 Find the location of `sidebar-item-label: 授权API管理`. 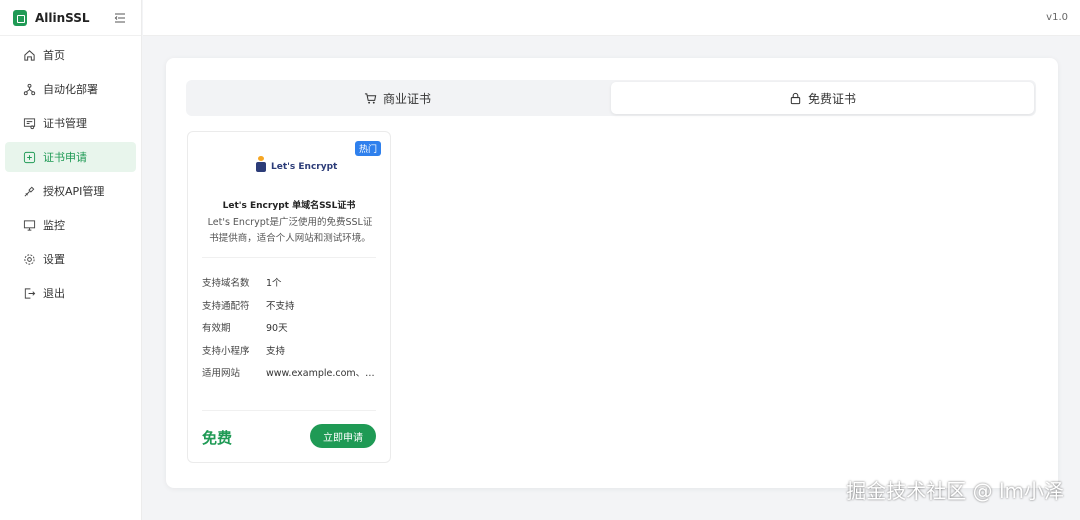

sidebar-item-label: 授权API管理 is located at coordinates (74, 191).